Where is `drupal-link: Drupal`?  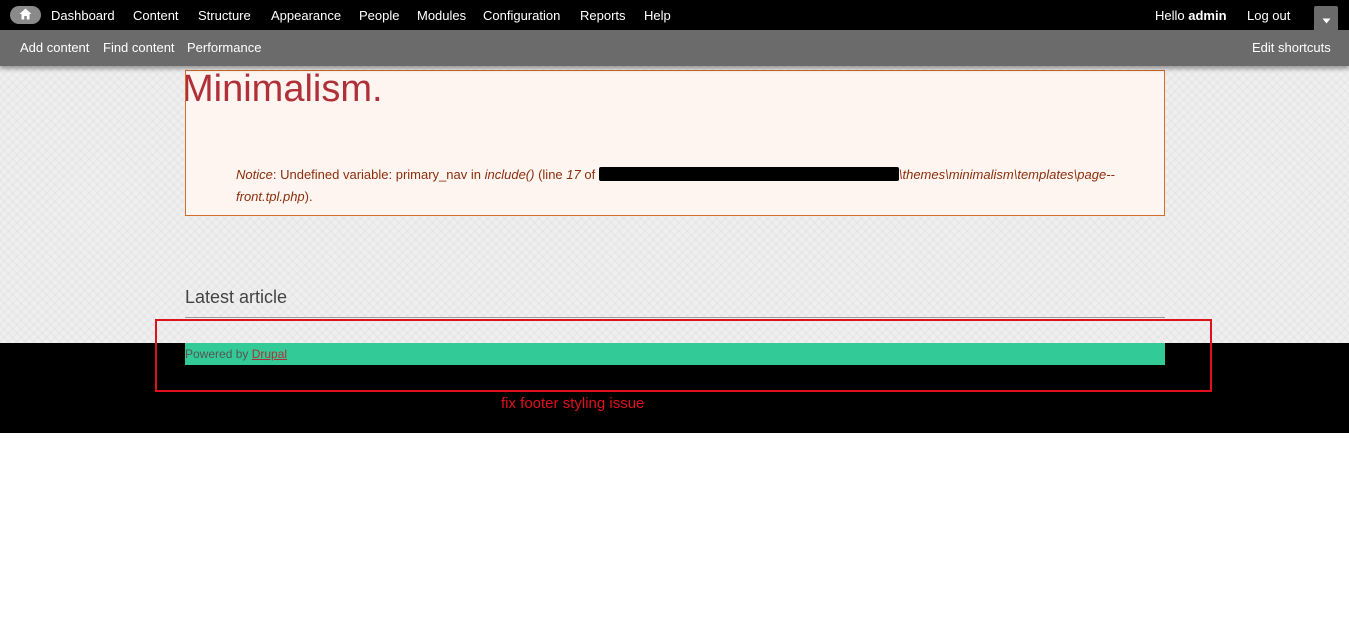 drupal-link: Drupal is located at coordinates (269, 354).